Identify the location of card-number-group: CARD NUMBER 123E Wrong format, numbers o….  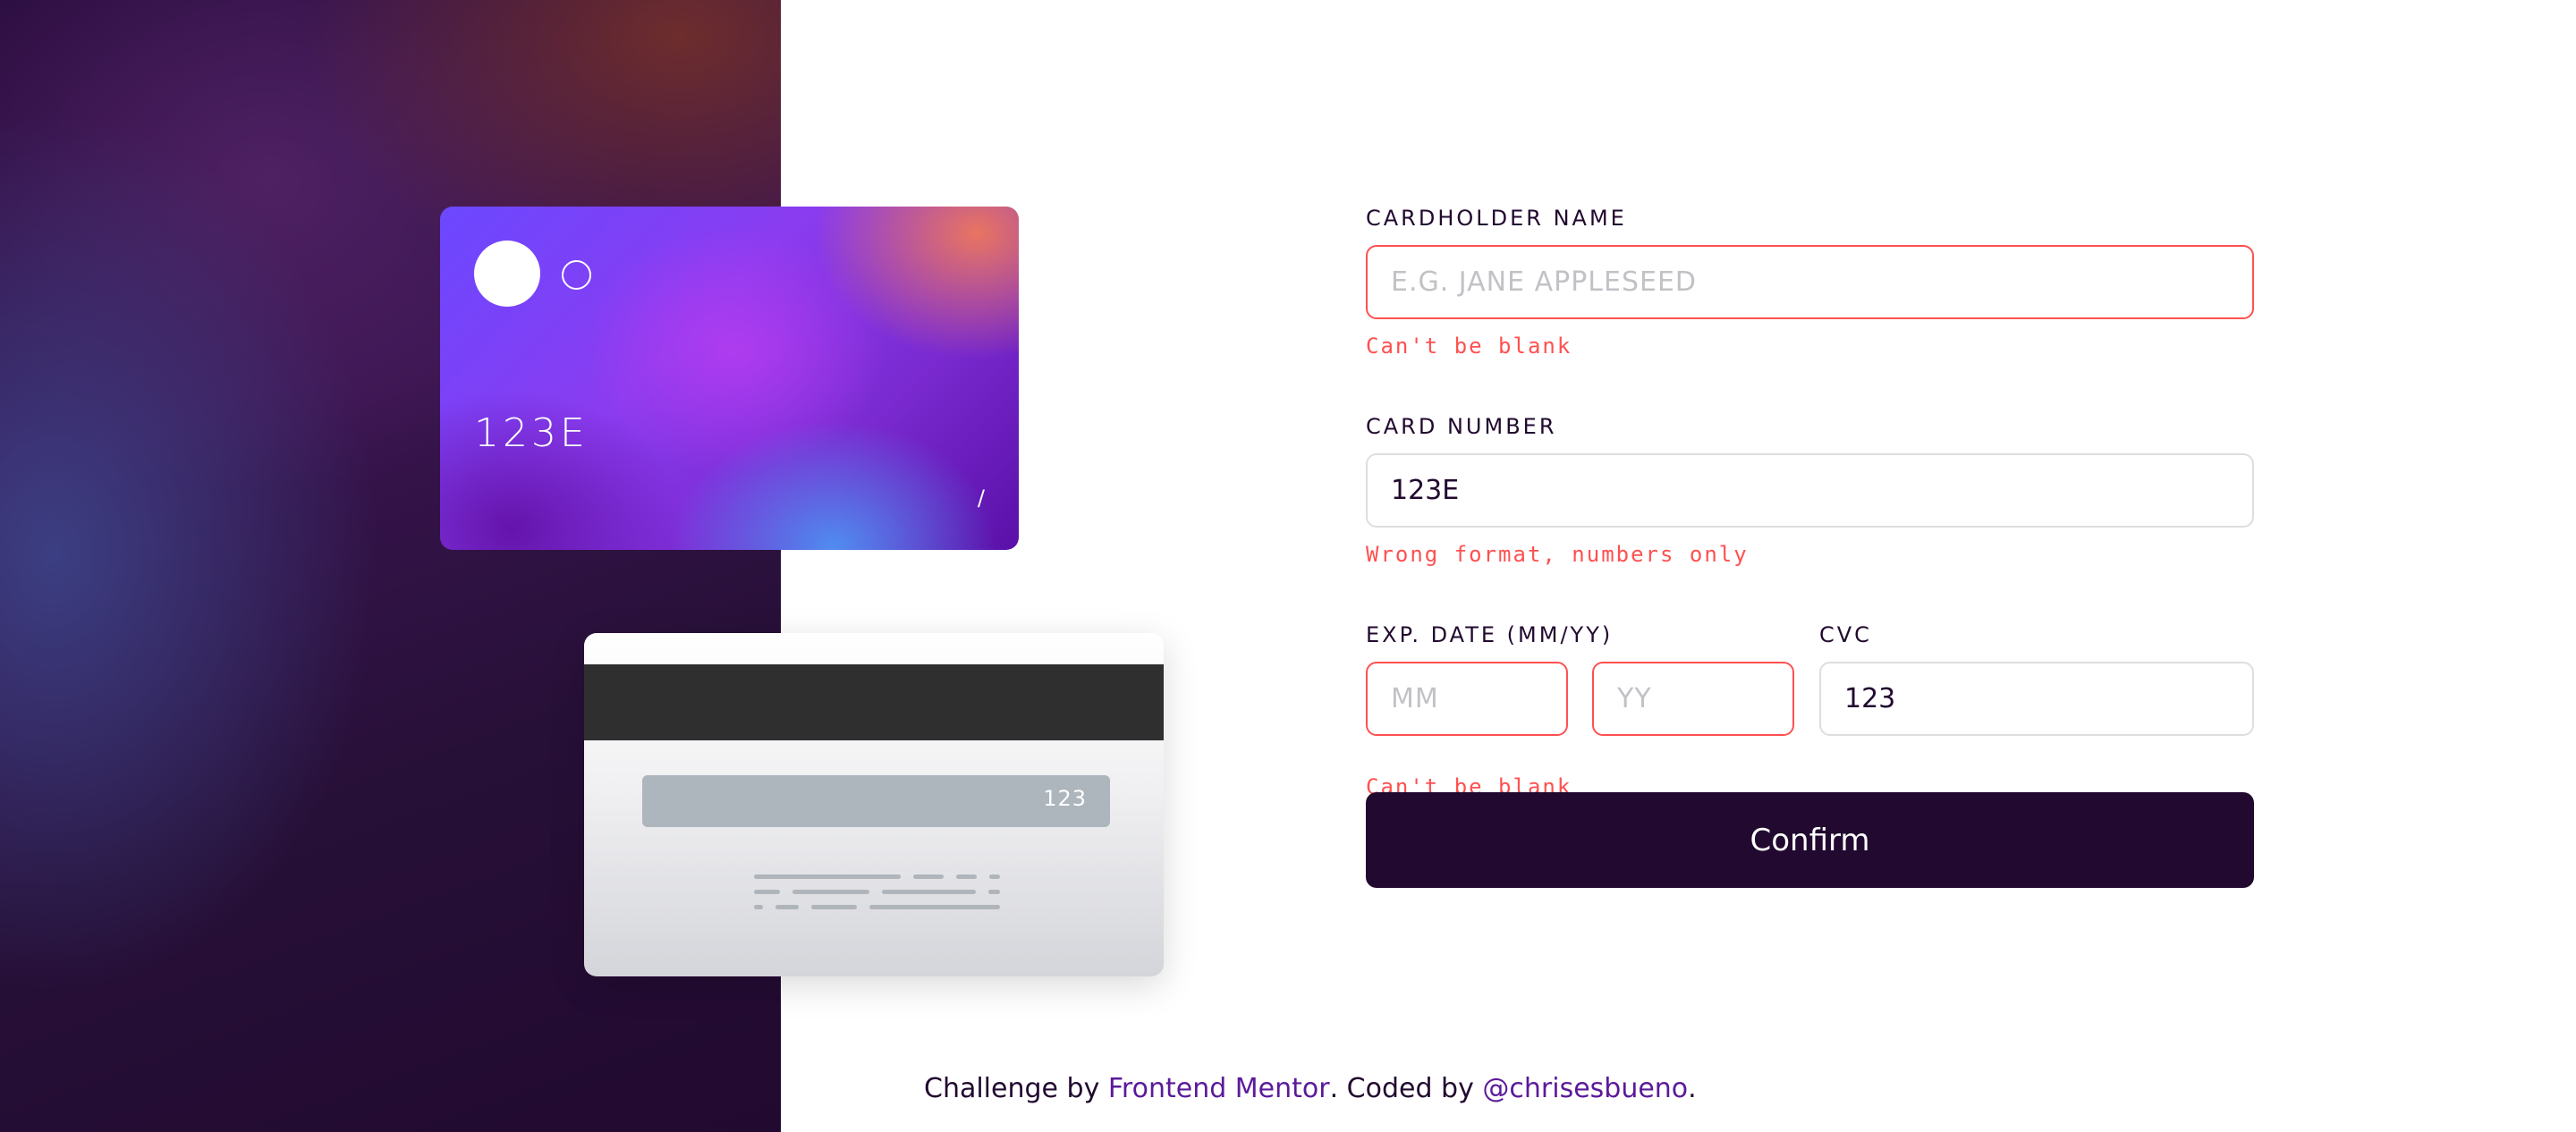
(1810, 490).